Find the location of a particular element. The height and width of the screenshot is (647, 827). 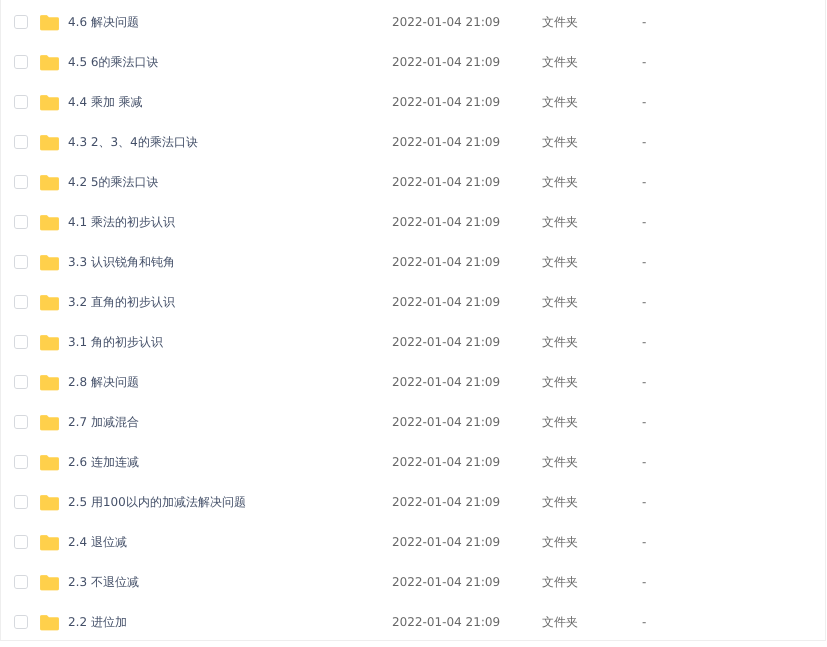

folder-name: 3.3 认识锐角和钝角 is located at coordinates (230, 262).